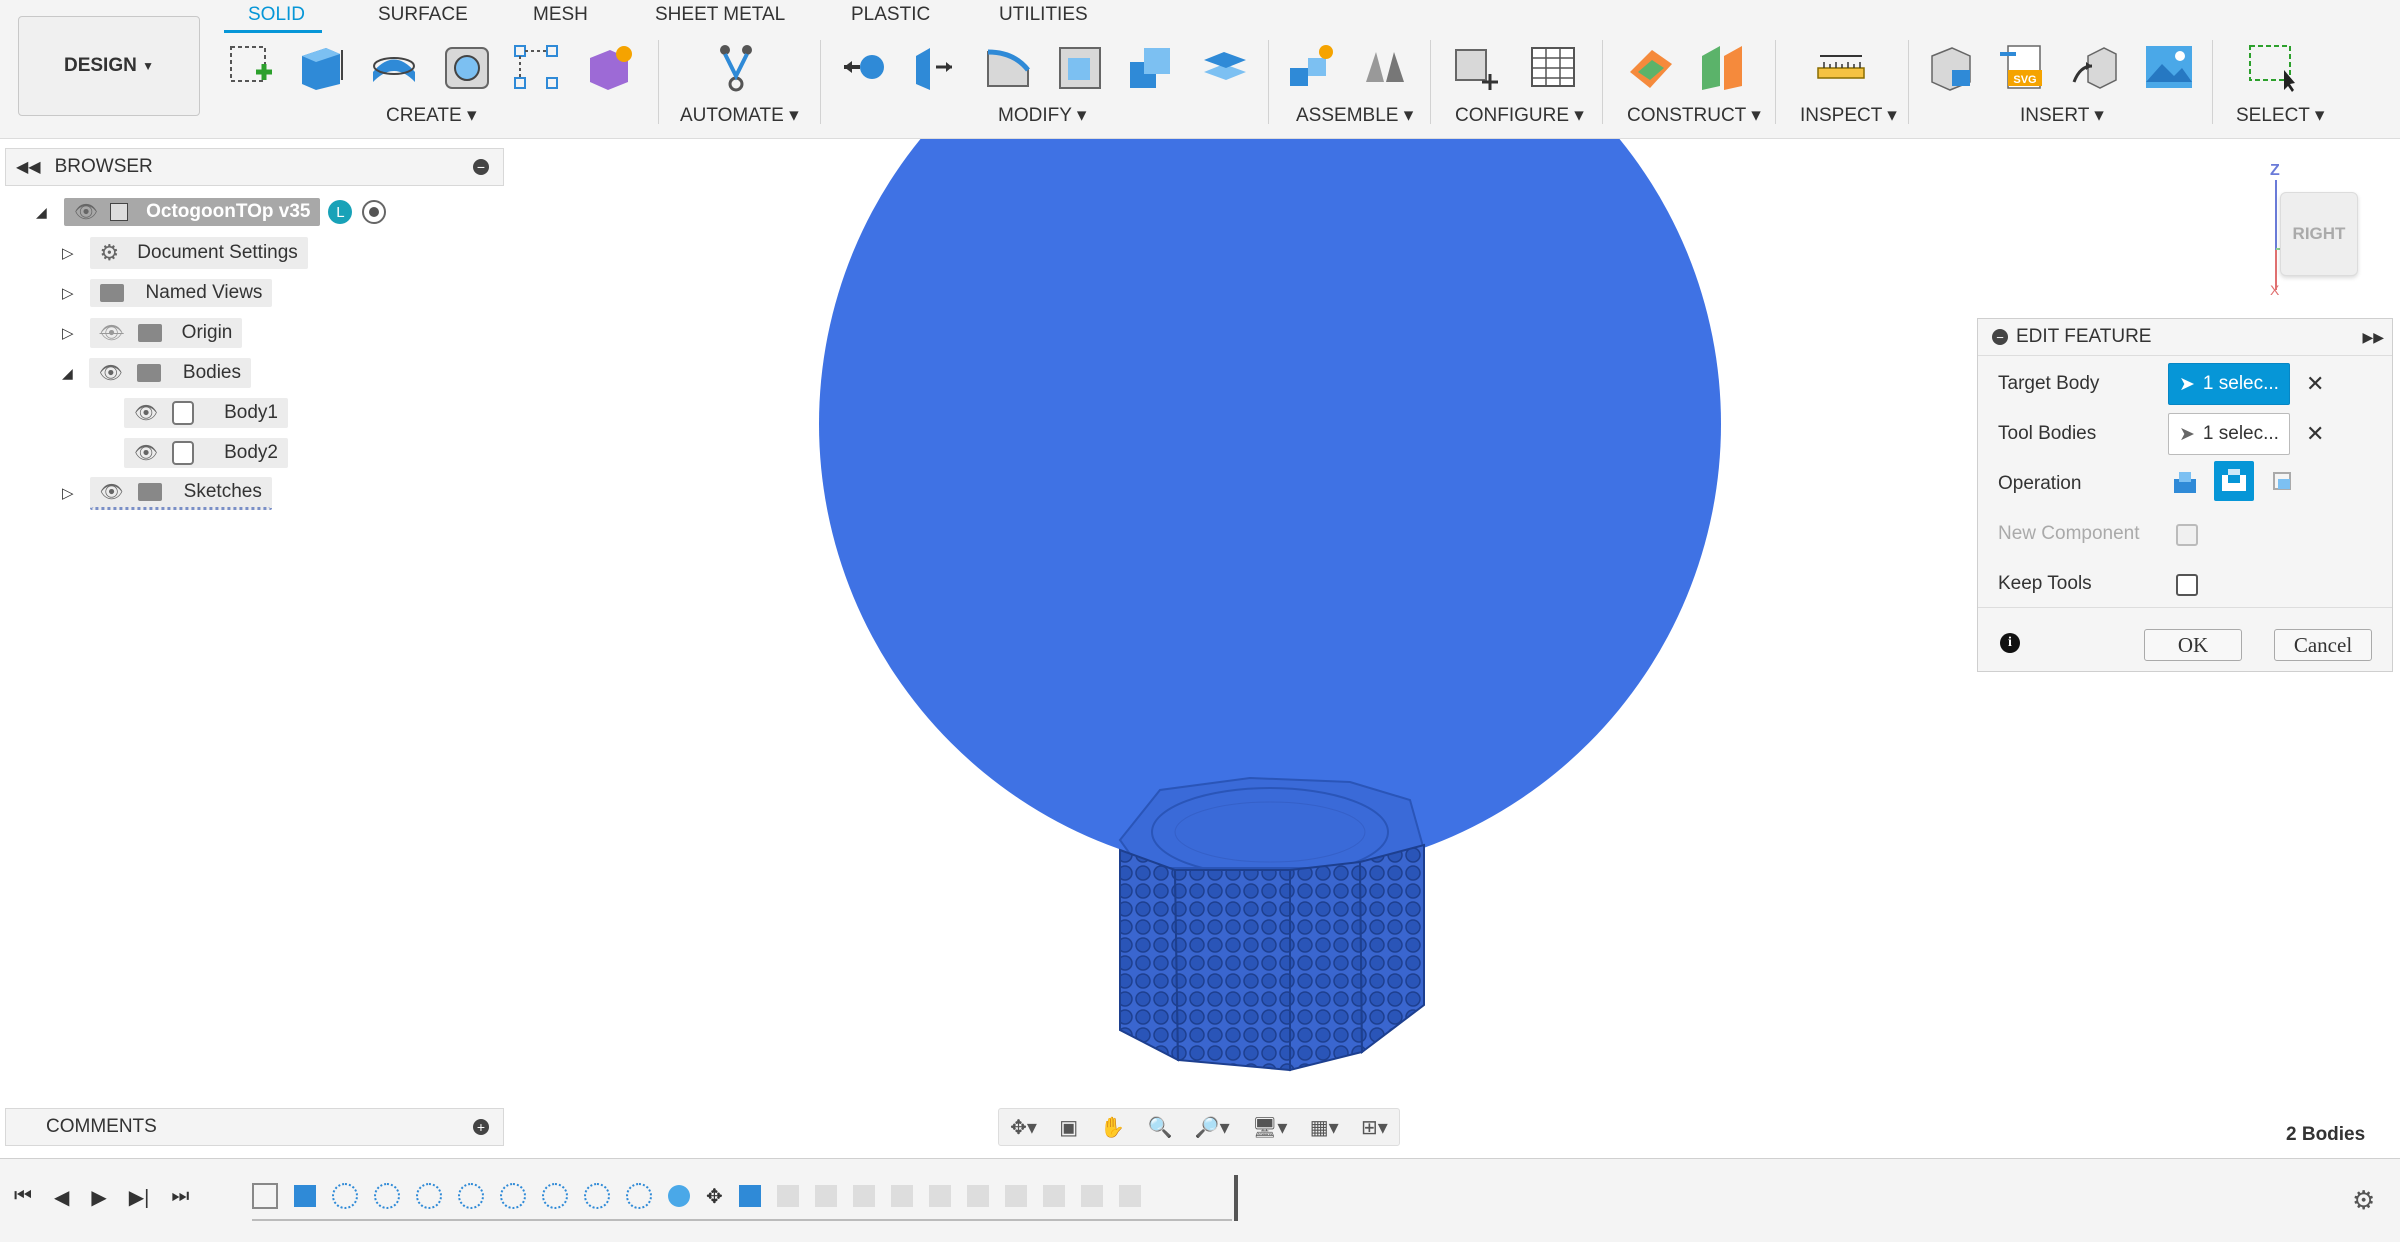  Describe the element at coordinates (1236, 1198) in the screenshot. I see `timeline-marker` at that location.